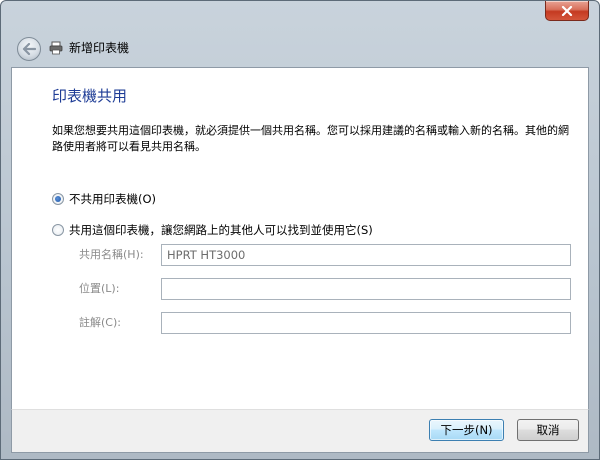 This screenshot has height=460, width=600. What do you see at coordinates (100, 322) in the screenshot?
I see `comment-label: 註解(C):` at bounding box center [100, 322].